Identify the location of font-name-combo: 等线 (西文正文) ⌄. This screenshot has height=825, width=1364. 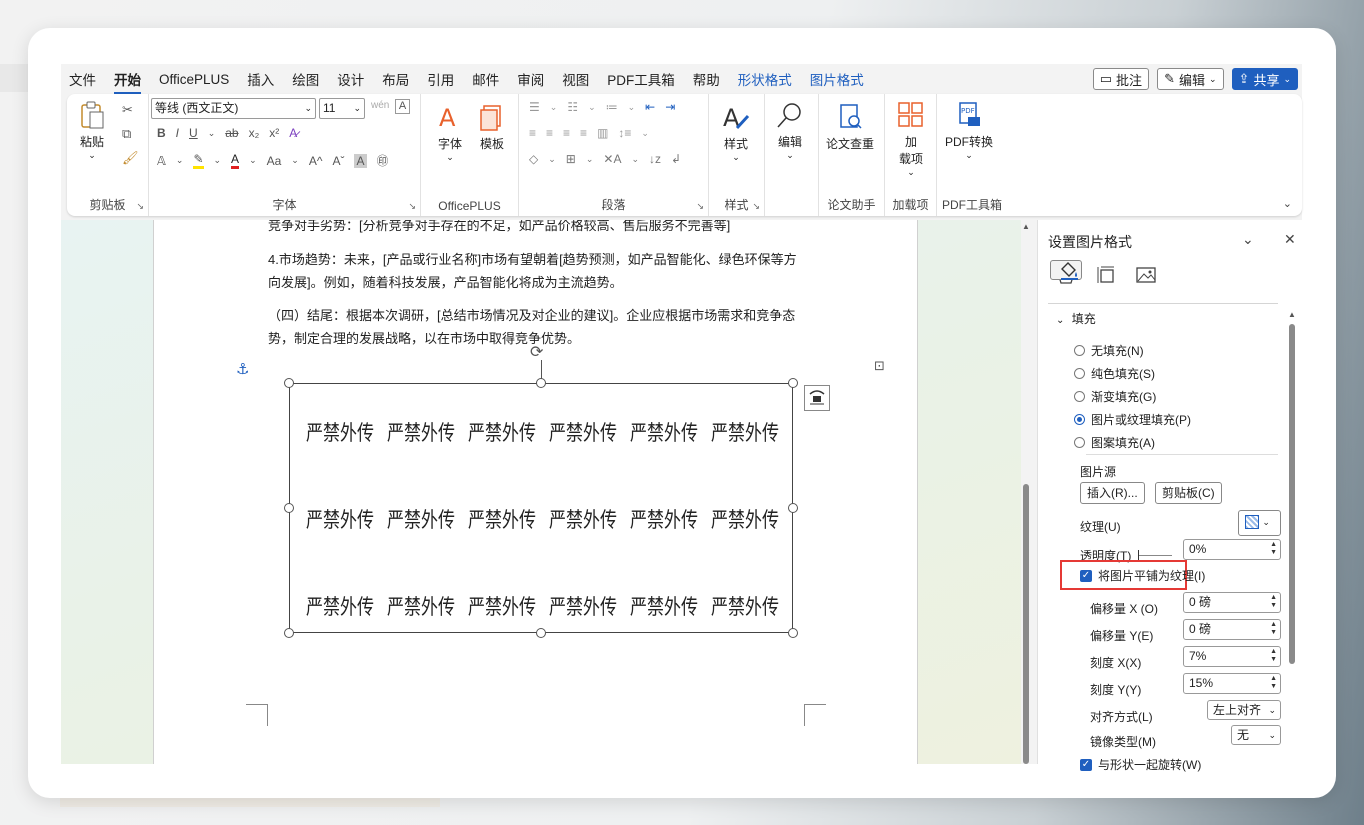
(233, 108).